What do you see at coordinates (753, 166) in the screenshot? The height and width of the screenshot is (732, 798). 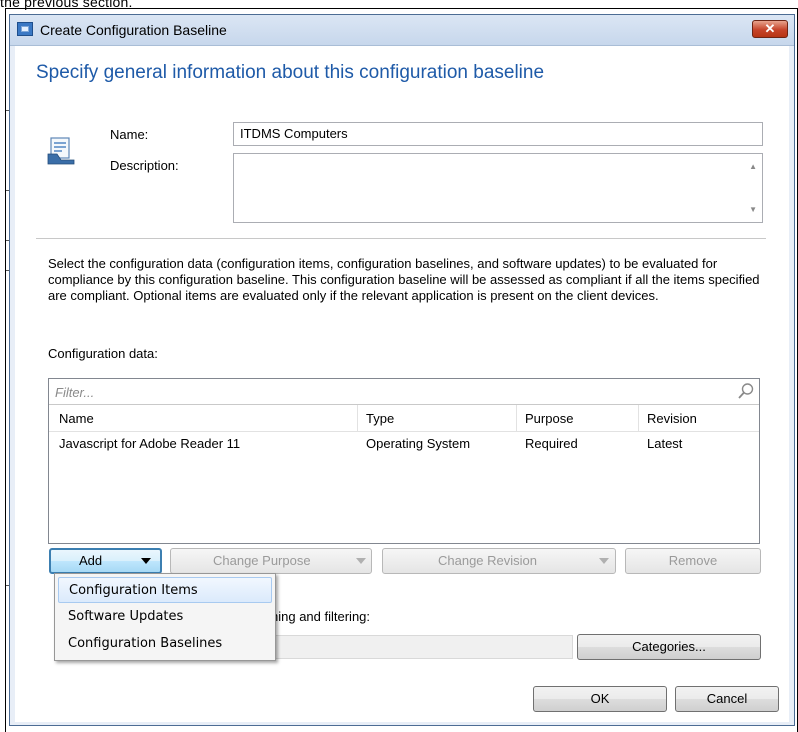 I see `scroll-up-arrow-icon: ▲` at bounding box center [753, 166].